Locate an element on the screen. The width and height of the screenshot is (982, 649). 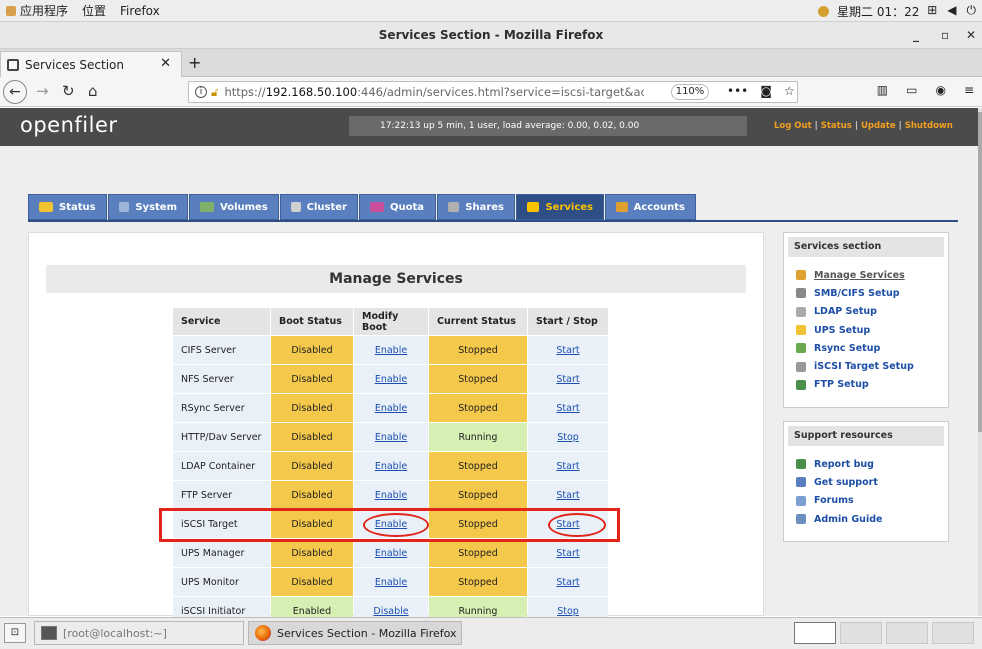
tab-volumes: Volumes is located at coordinates (234, 207).